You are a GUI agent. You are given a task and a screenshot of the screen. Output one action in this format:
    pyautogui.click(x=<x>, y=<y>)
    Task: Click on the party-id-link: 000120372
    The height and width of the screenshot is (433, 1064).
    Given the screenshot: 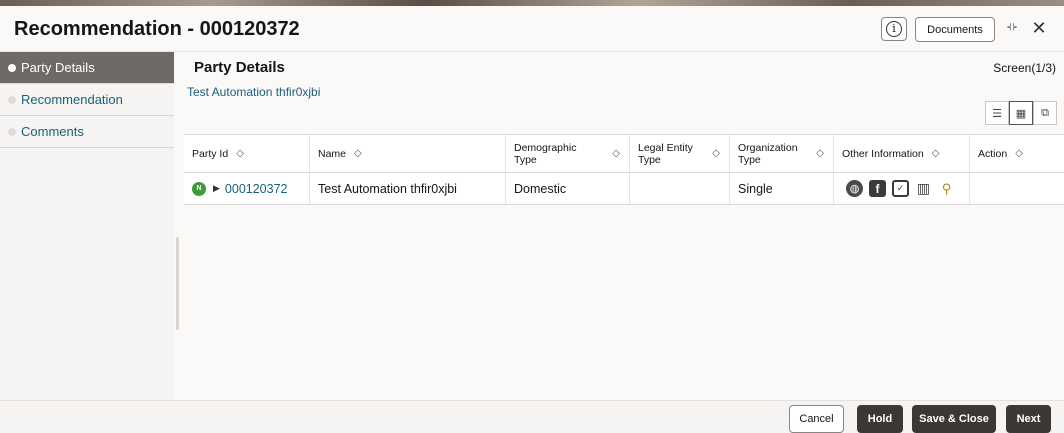 What is the action you would take?
    pyautogui.click(x=256, y=189)
    